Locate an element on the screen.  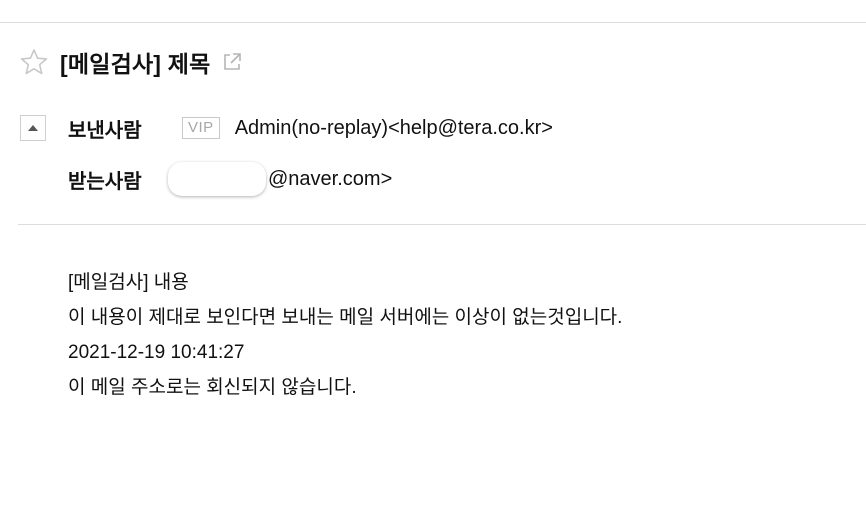
subject-row: [메일검사] 제목 is located at coordinates (131, 62).